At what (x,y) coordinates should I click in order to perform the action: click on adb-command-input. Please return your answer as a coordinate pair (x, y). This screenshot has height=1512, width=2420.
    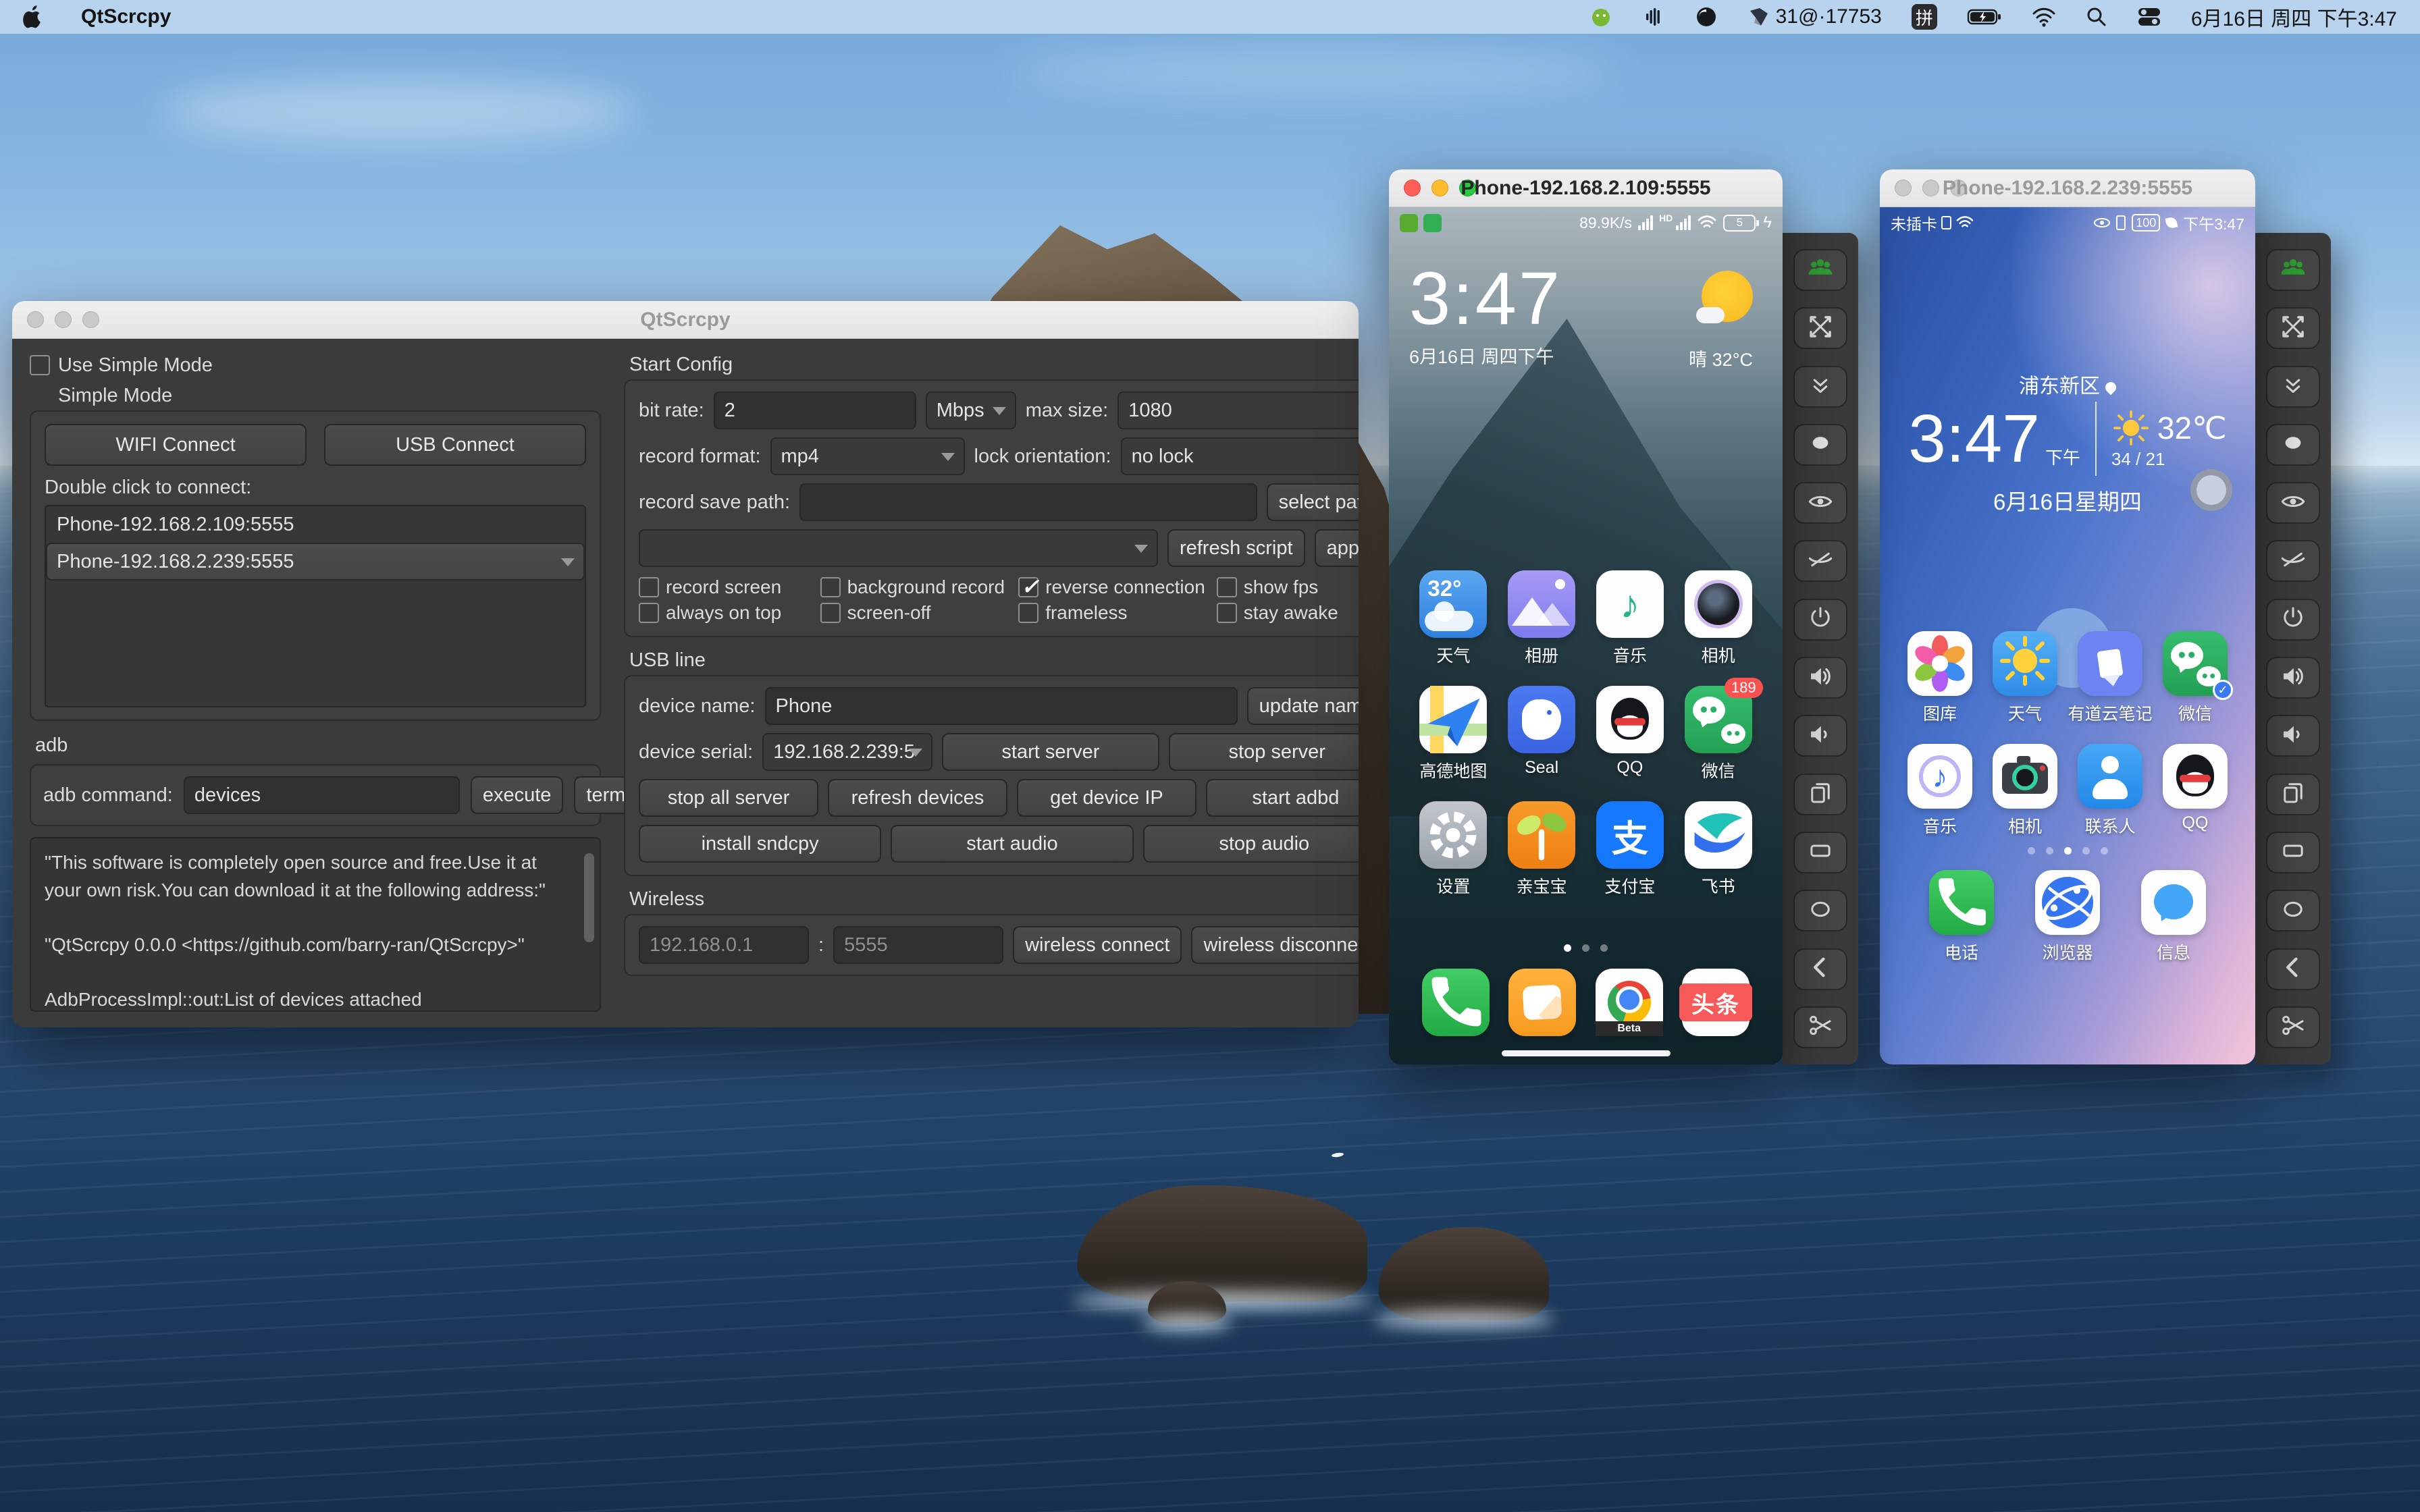
    Looking at the image, I should click on (321, 795).